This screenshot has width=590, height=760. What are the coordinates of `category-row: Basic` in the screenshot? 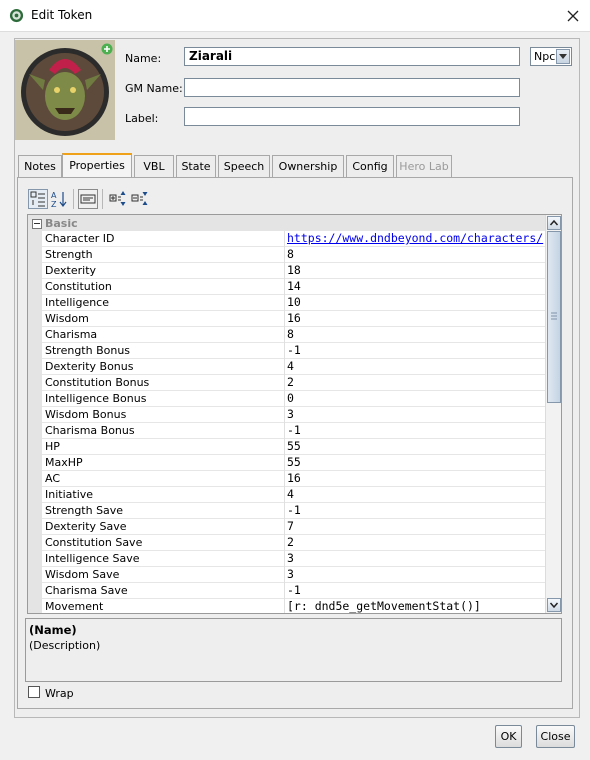 It's located at (286, 223).